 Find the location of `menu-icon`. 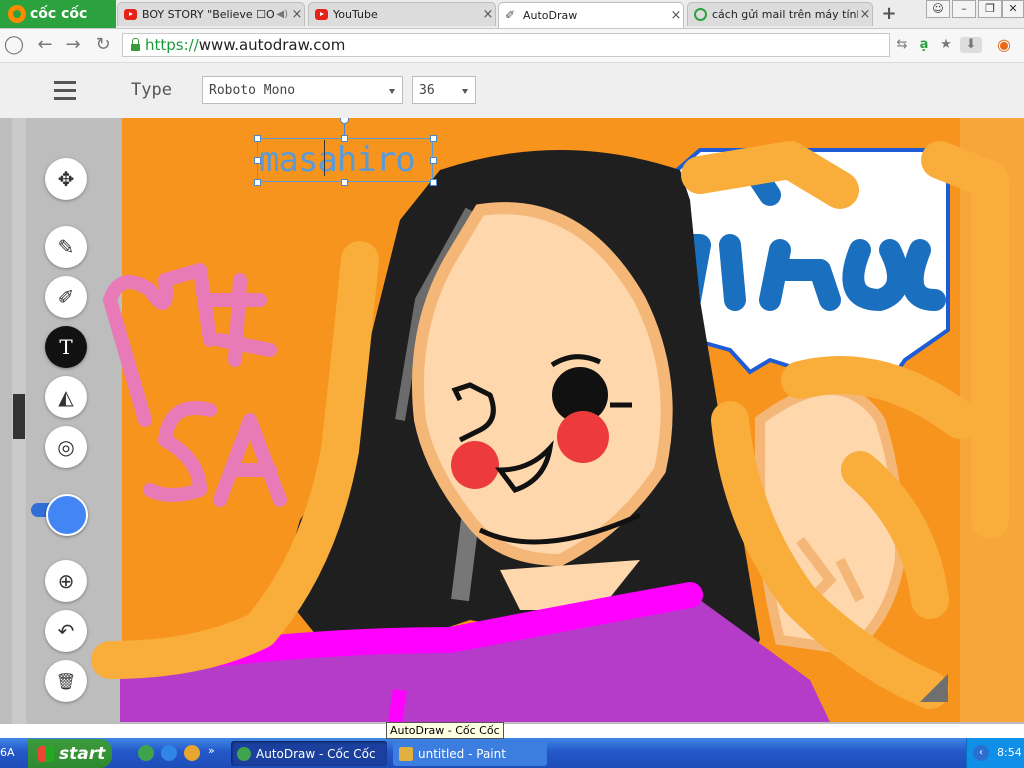

menu-icon is located at coordinates (65, 93).